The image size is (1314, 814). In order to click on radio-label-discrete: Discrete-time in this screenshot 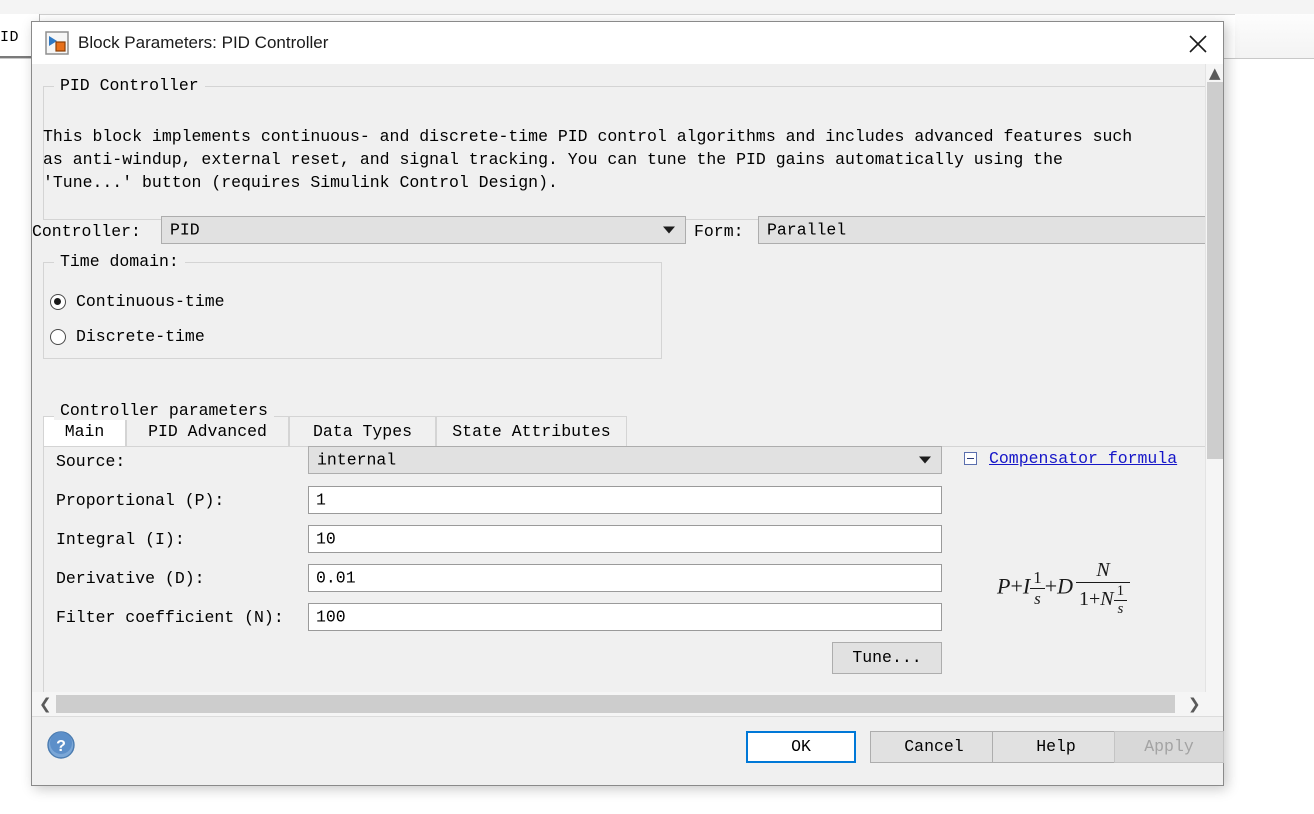, I will do `click(140, 336)`.